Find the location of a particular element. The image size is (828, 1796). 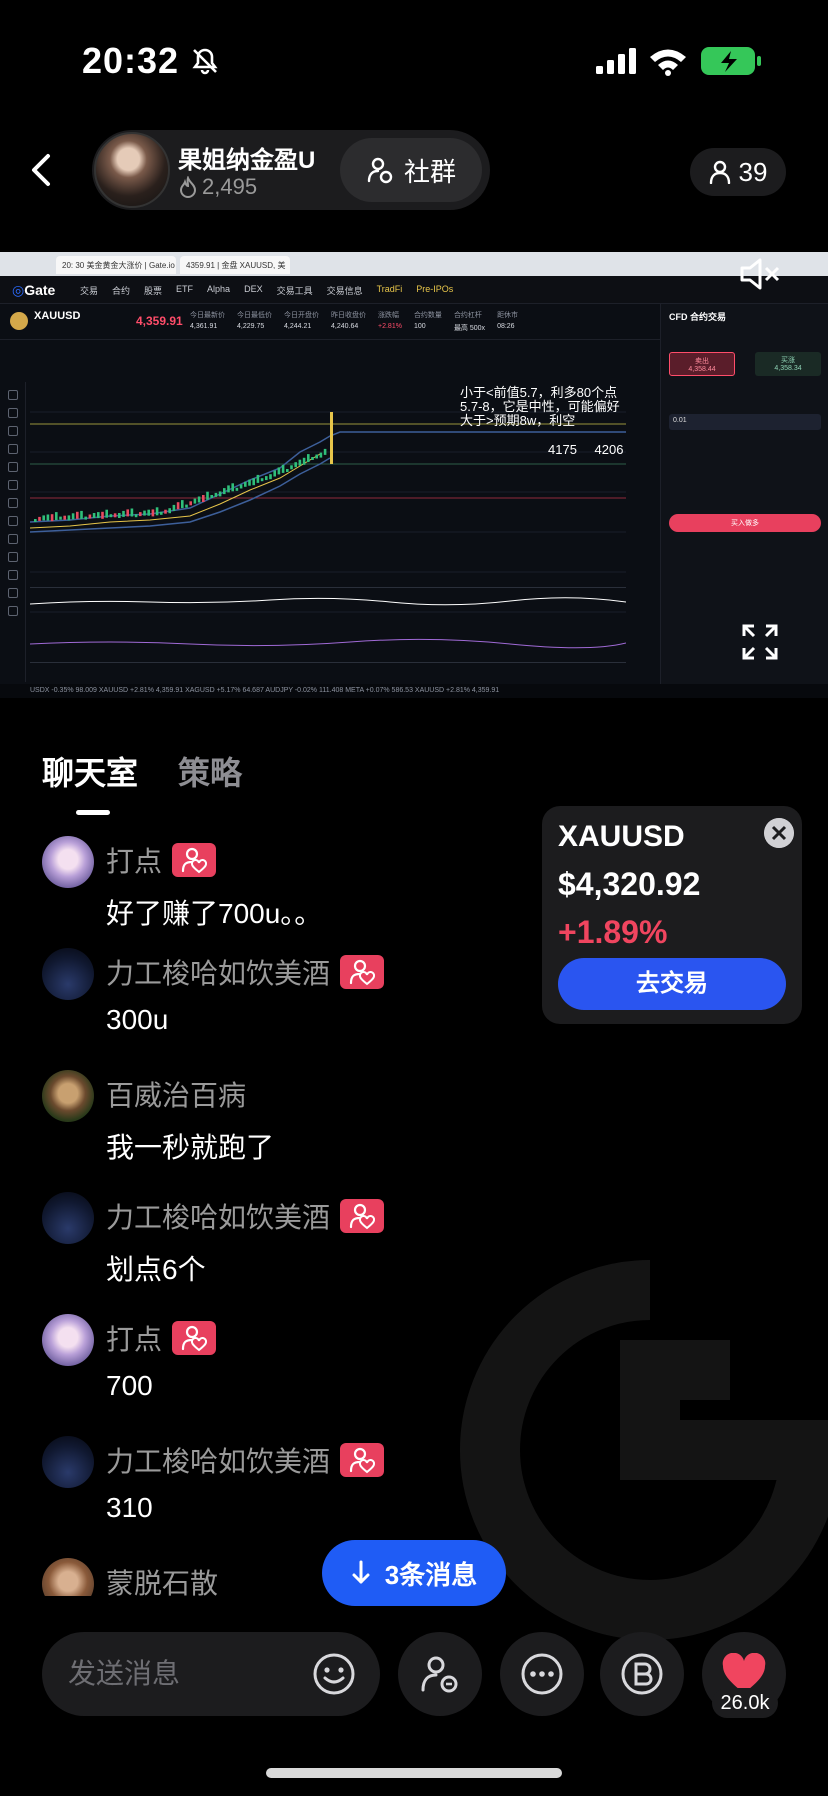

level-label: 4206 is located at coordinates (609, 449).